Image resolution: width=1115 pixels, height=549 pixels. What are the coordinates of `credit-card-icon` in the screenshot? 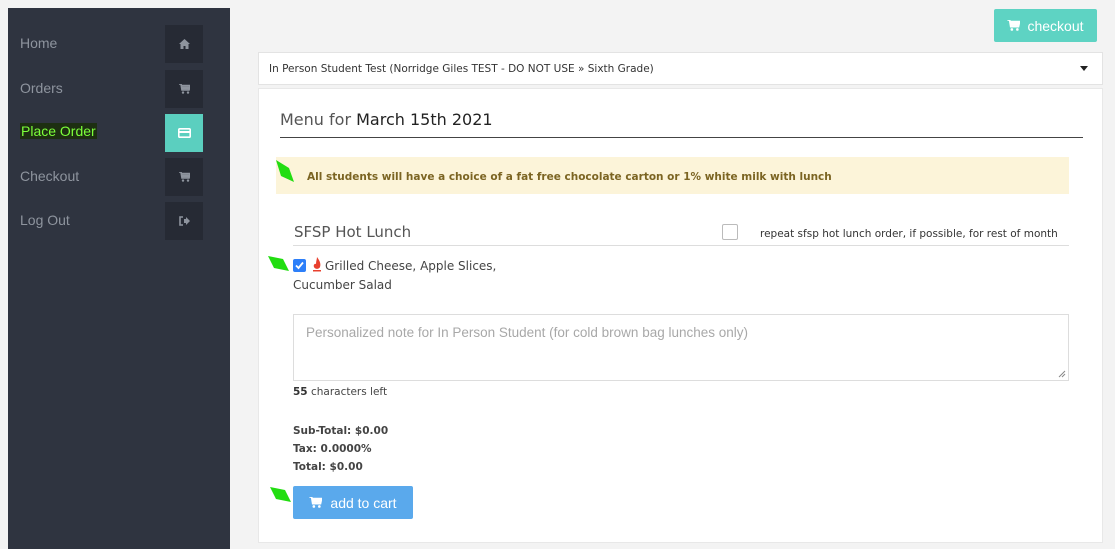 It's located at (184, 133).